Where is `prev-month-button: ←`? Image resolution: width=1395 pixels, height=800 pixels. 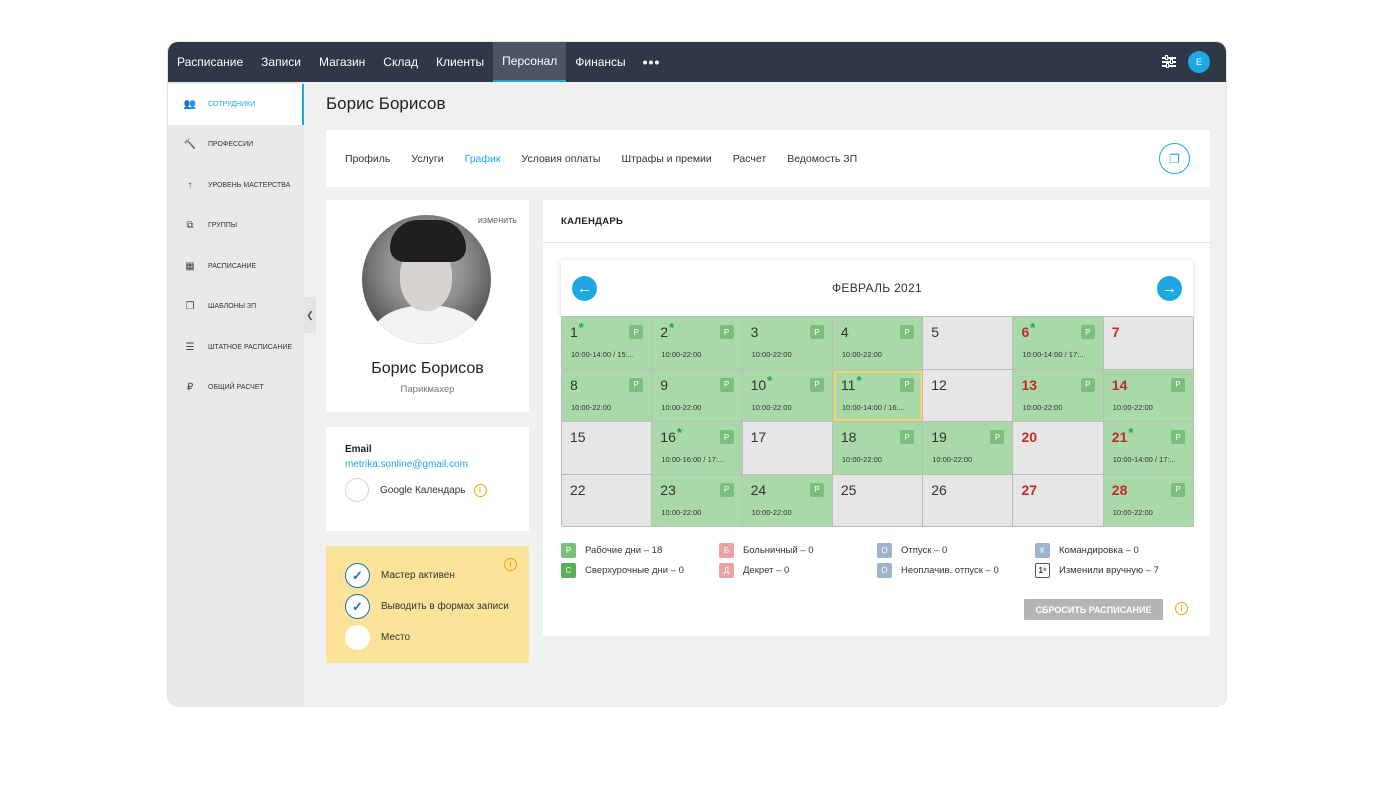 prev-month-button: ← is located at coordinates (584, 288).